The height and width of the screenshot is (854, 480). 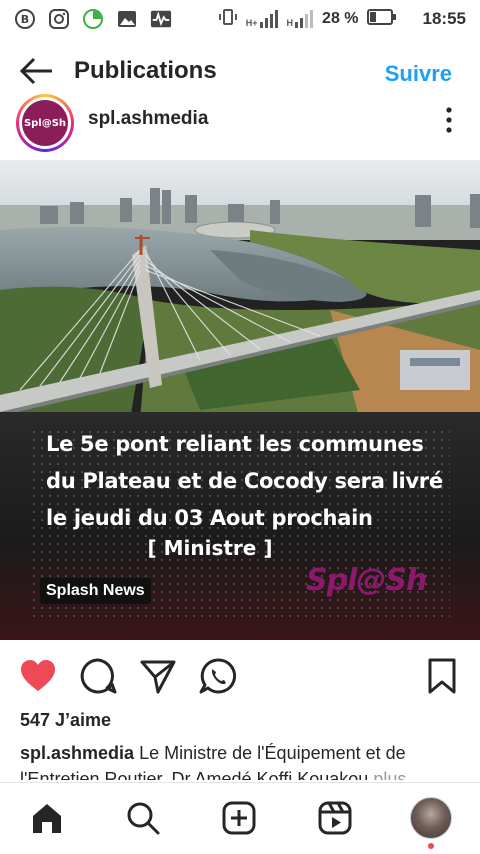 What do you see at coordinates (143, 818) in the screenshot?
I see `search-icon` at bounding box center [143, 818].